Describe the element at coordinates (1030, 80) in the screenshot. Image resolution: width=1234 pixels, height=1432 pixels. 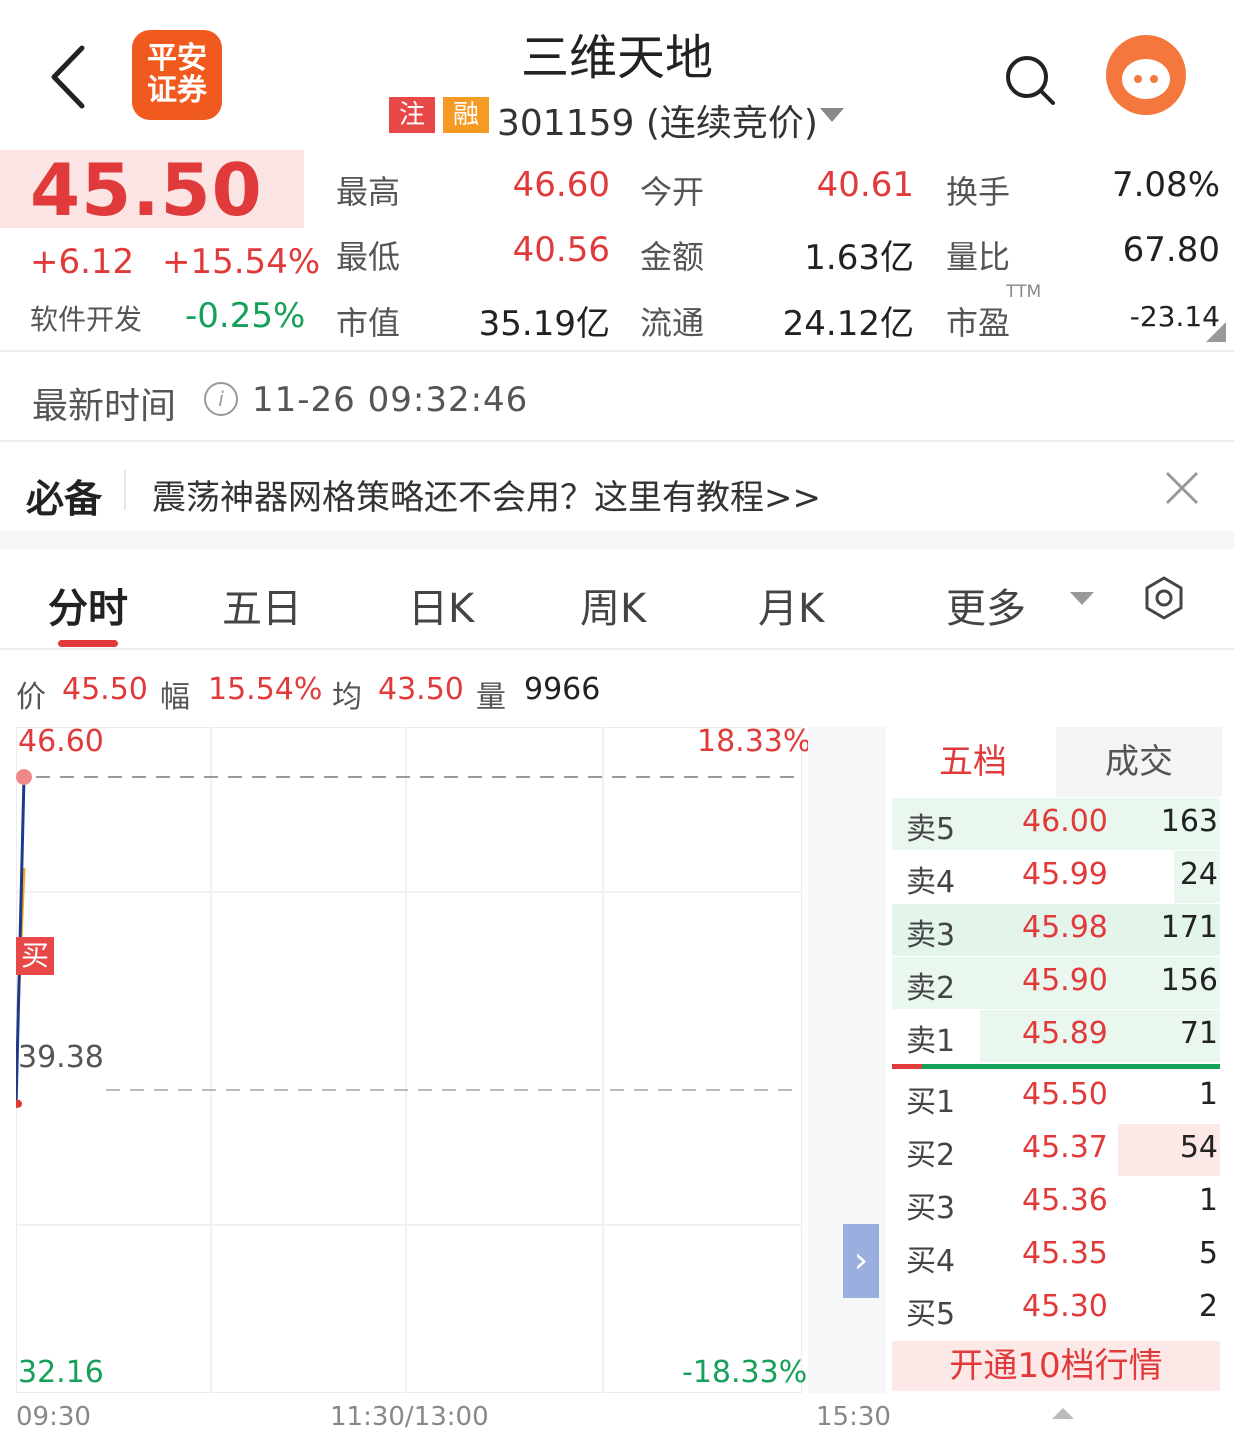
I see `search-icon` at that location.